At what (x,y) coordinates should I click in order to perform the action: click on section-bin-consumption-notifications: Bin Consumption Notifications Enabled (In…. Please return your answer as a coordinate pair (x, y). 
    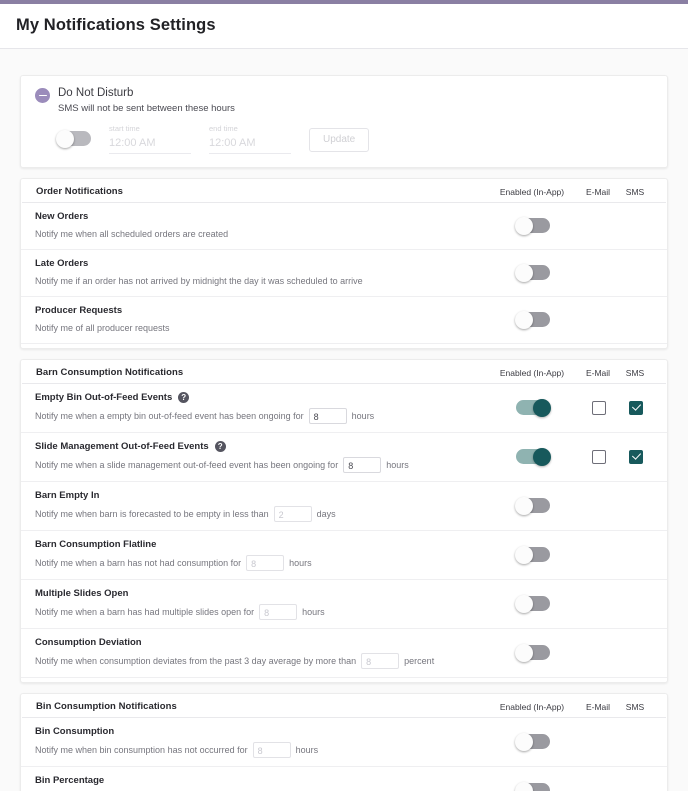
    Looking at the image, I should click on (344, 742).